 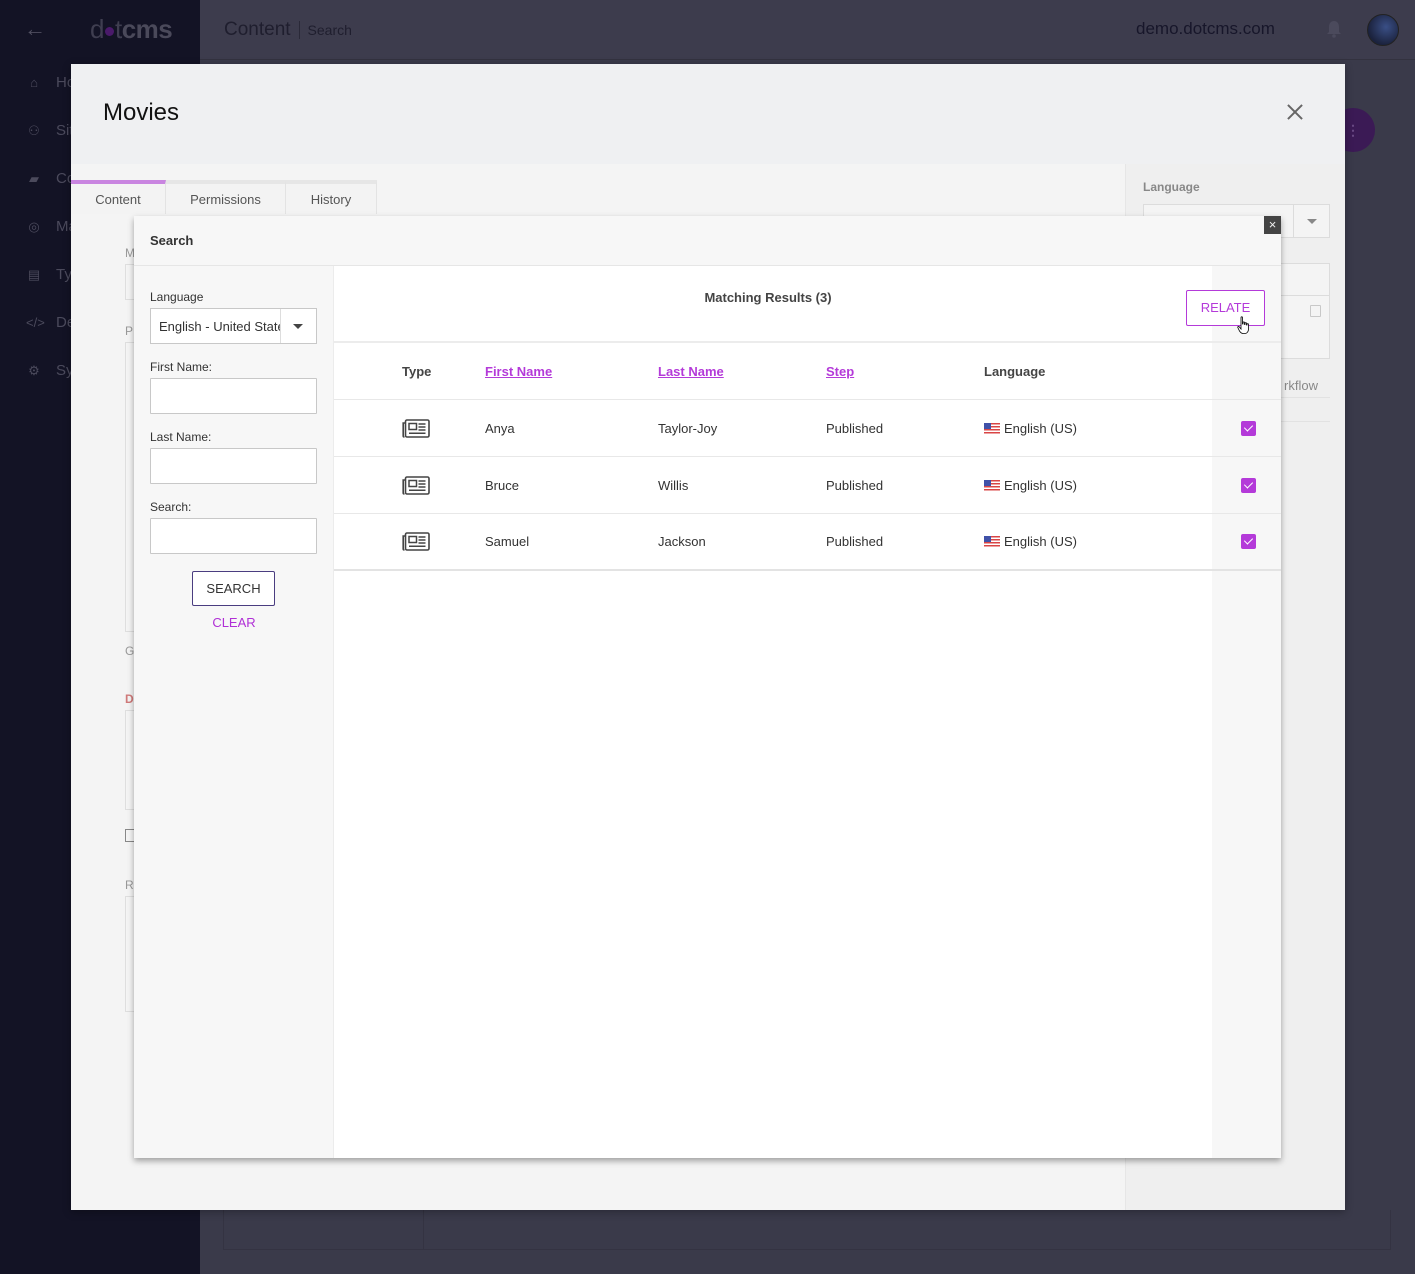 I want to click on sidebar-item-marketing: ◎ Ma, so click(x=51, y=226).